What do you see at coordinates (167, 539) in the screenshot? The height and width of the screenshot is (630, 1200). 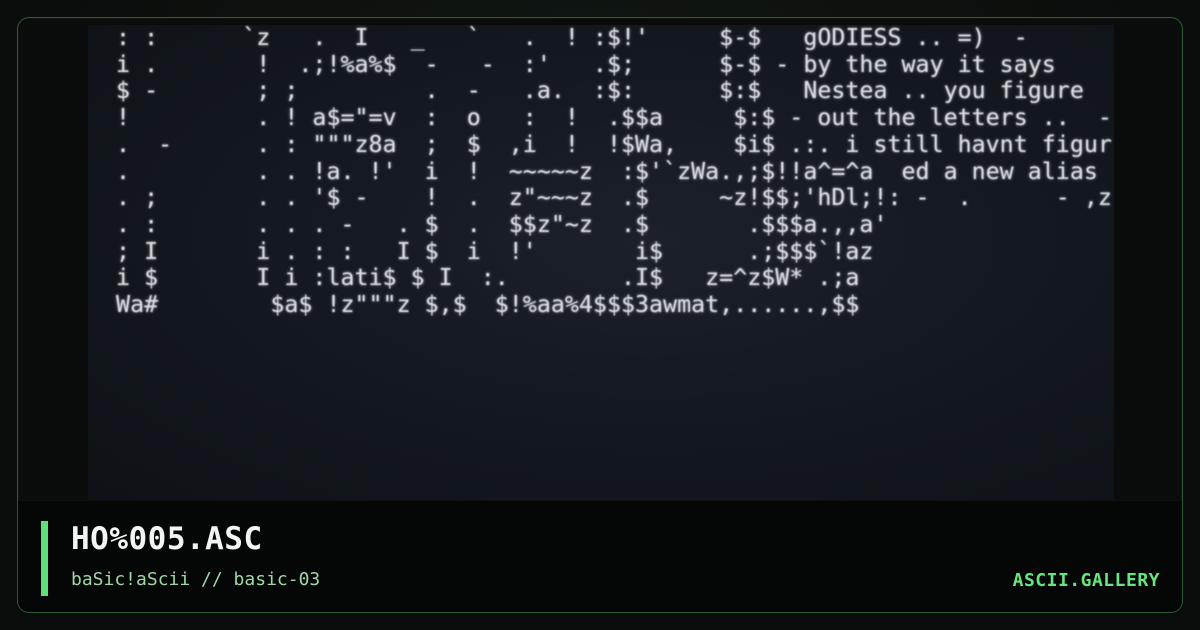 I see `artwork-title: HO%005.ASC` at bounding box center [167, 539].